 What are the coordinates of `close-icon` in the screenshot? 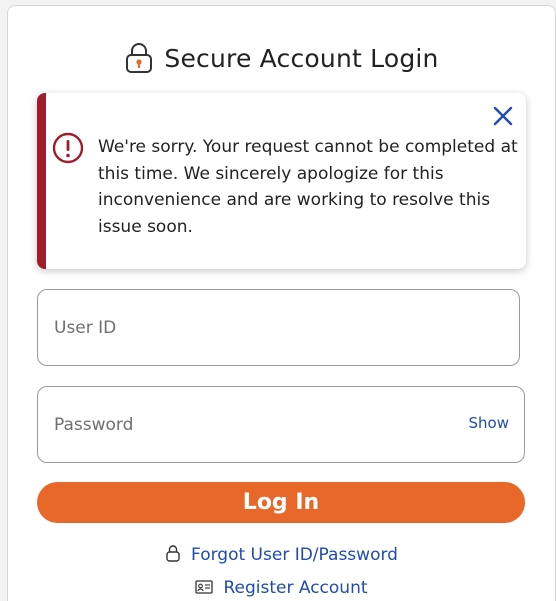 It's located at (503, 116).